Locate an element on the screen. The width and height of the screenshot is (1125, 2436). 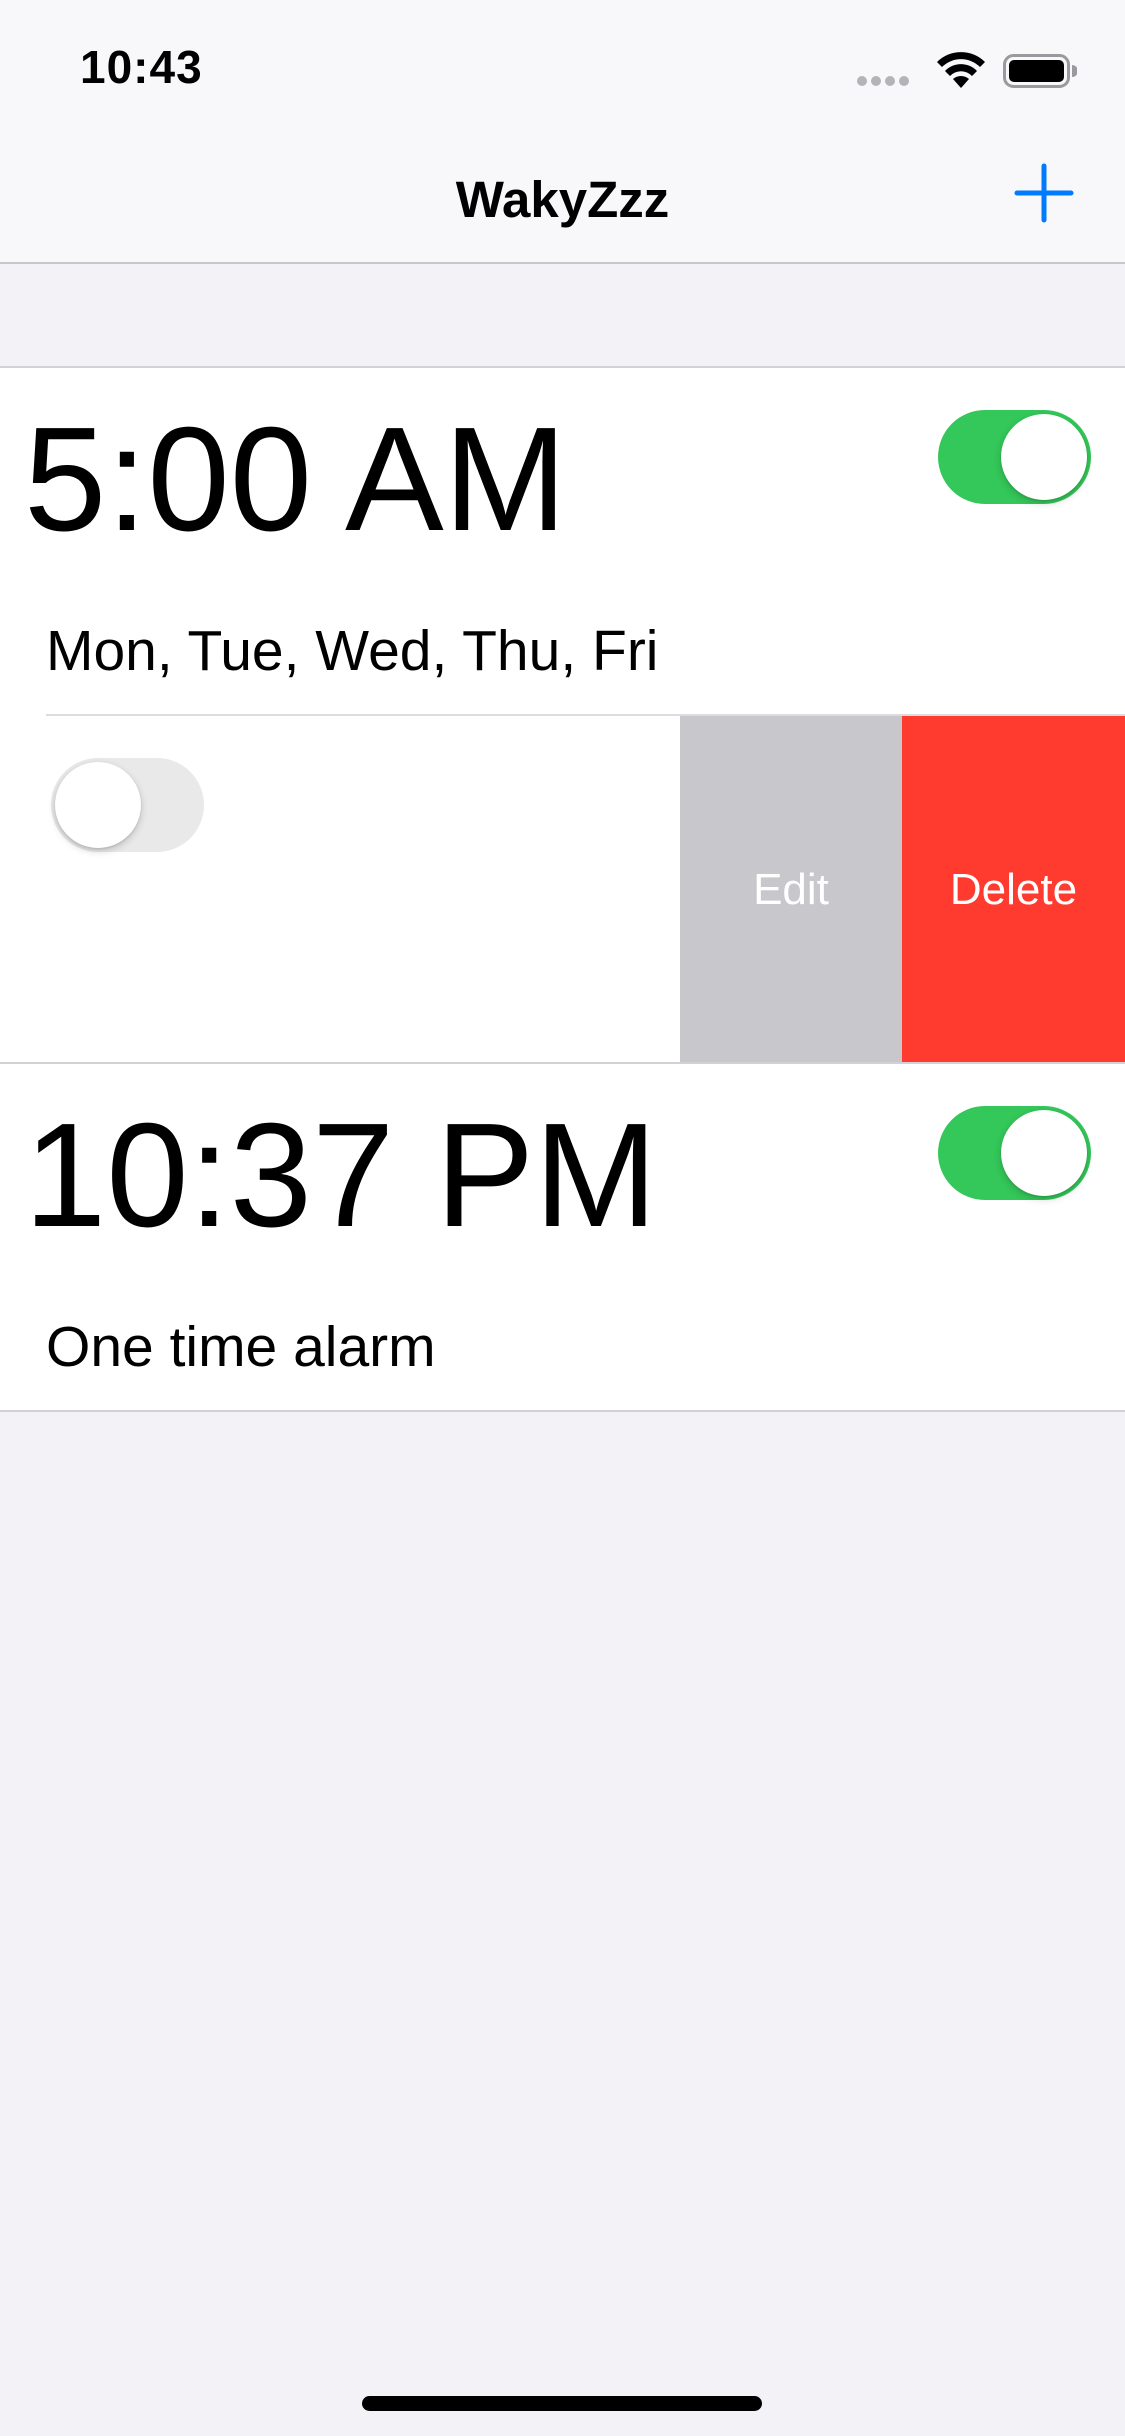
page-title: WakyZzz is located at coordinates (562, 199).